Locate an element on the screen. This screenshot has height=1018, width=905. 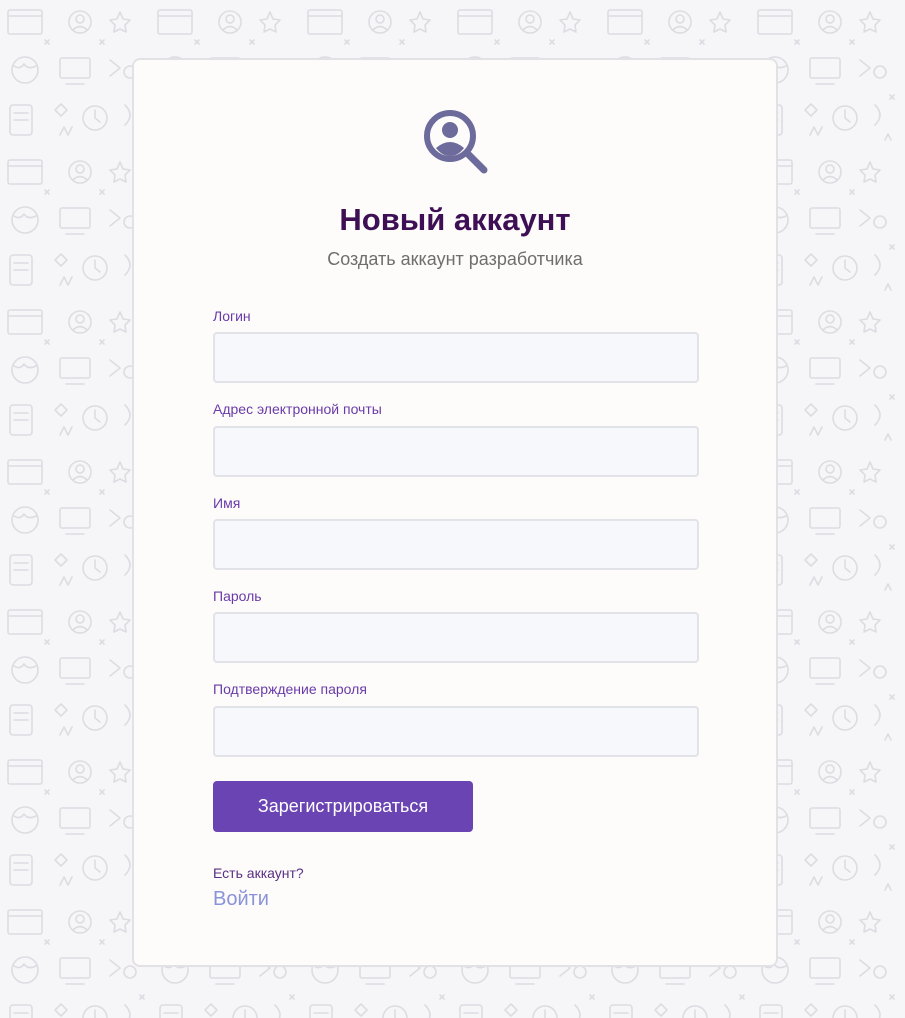
login-link: Войти is located at coordinates (241, 899).